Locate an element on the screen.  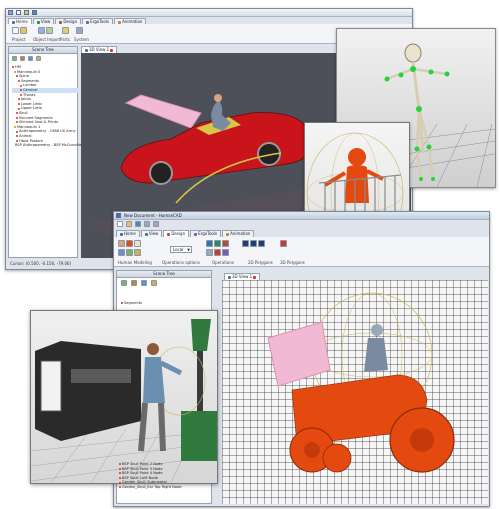
group-label-operations-options: Operations options is located at coordinates (181, 262).